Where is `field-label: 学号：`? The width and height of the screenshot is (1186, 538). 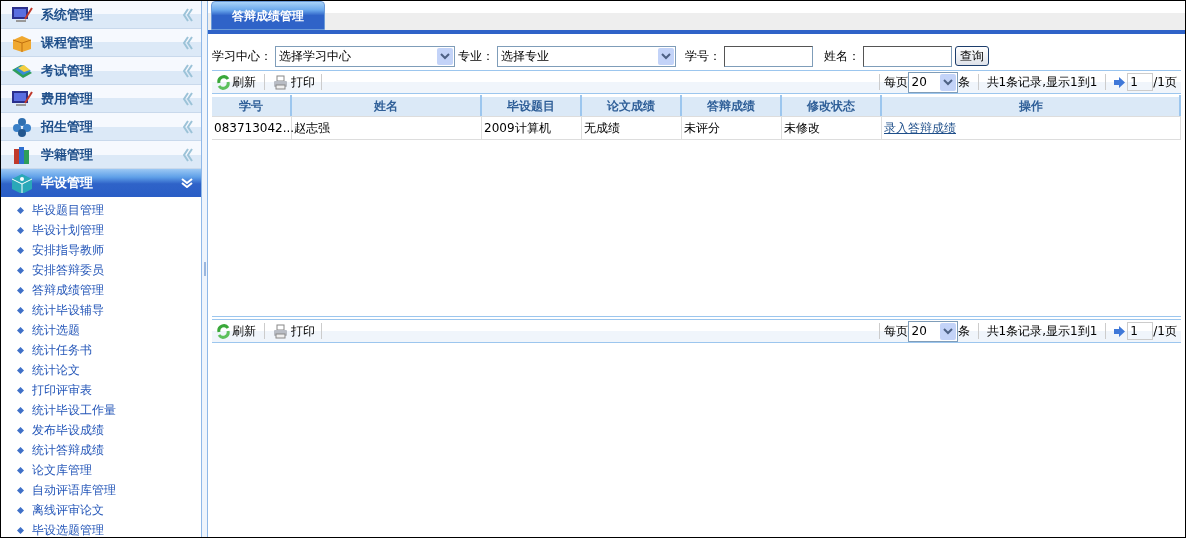
field-label: 学号： is located at coordinates (703, 56).